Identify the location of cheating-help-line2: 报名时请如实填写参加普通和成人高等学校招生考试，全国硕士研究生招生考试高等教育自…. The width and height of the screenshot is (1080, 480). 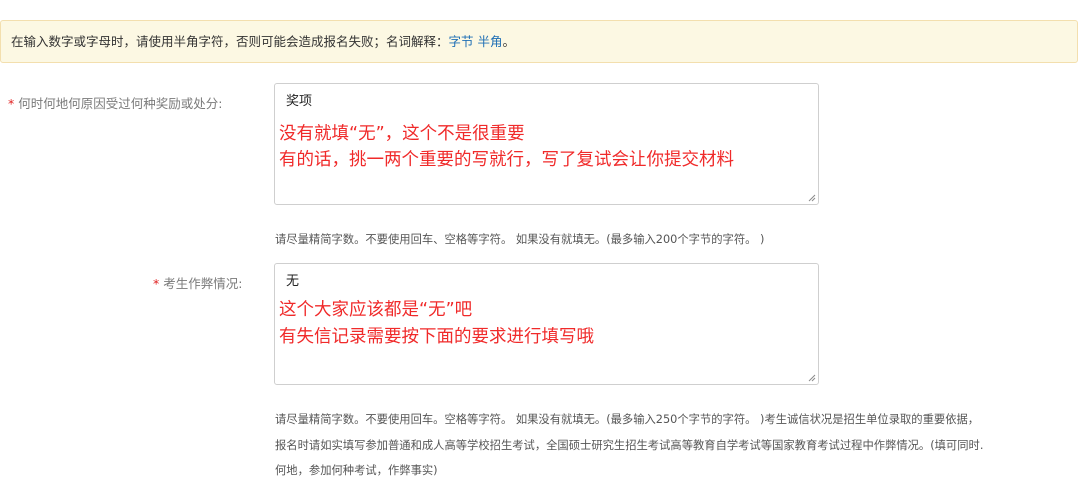
(629, 445).